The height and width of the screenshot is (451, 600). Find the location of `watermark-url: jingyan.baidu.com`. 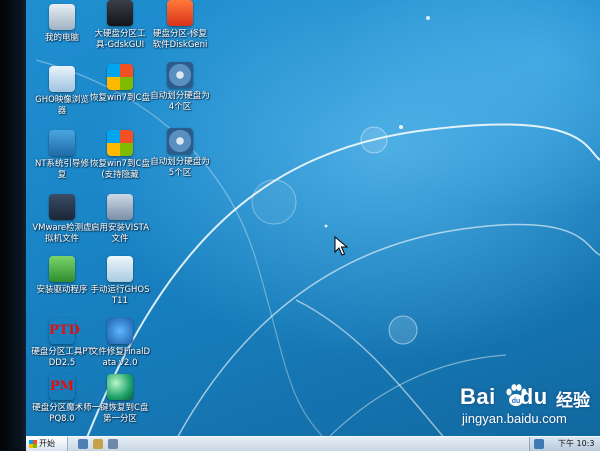

watermark-url: jingyan.baidu.com is located at coordinates (514, 418).